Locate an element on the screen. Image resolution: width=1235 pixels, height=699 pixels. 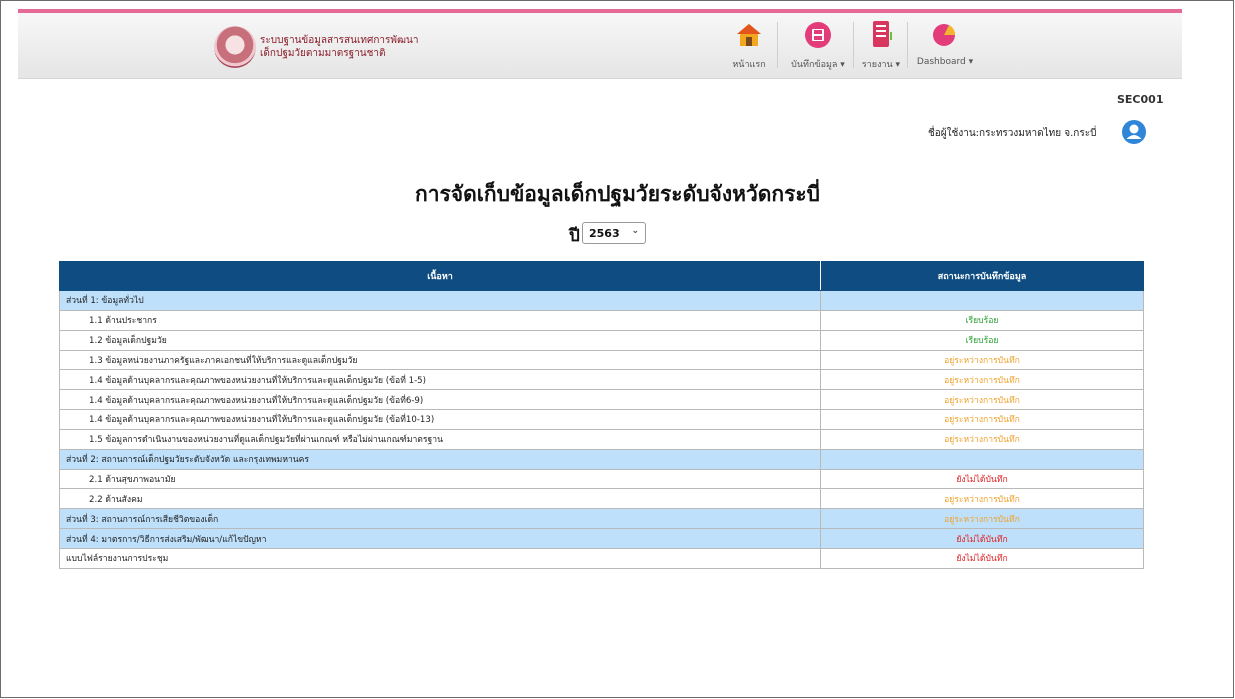
home-icon is located at coordinates (749, 35).